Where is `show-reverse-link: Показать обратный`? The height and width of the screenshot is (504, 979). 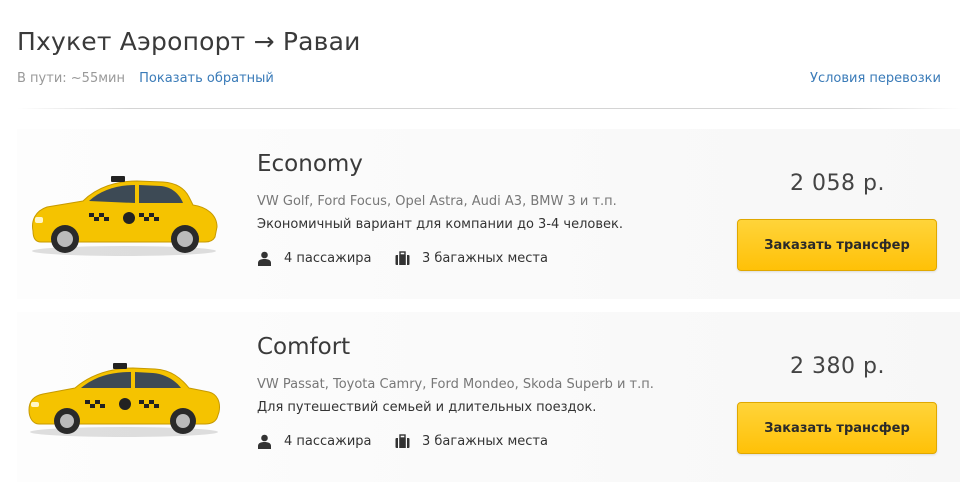 show-reverse-link: Показать обратный is located at coordinates (206, 78).